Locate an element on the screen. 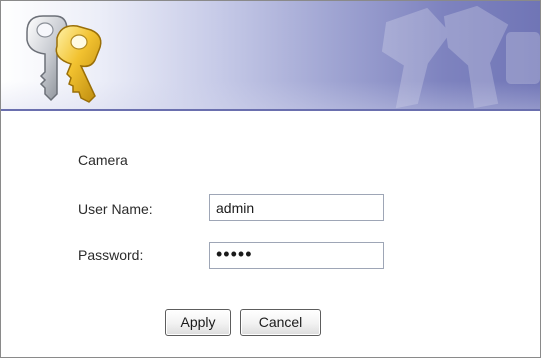  password-field is located at coordinates (296, 255).